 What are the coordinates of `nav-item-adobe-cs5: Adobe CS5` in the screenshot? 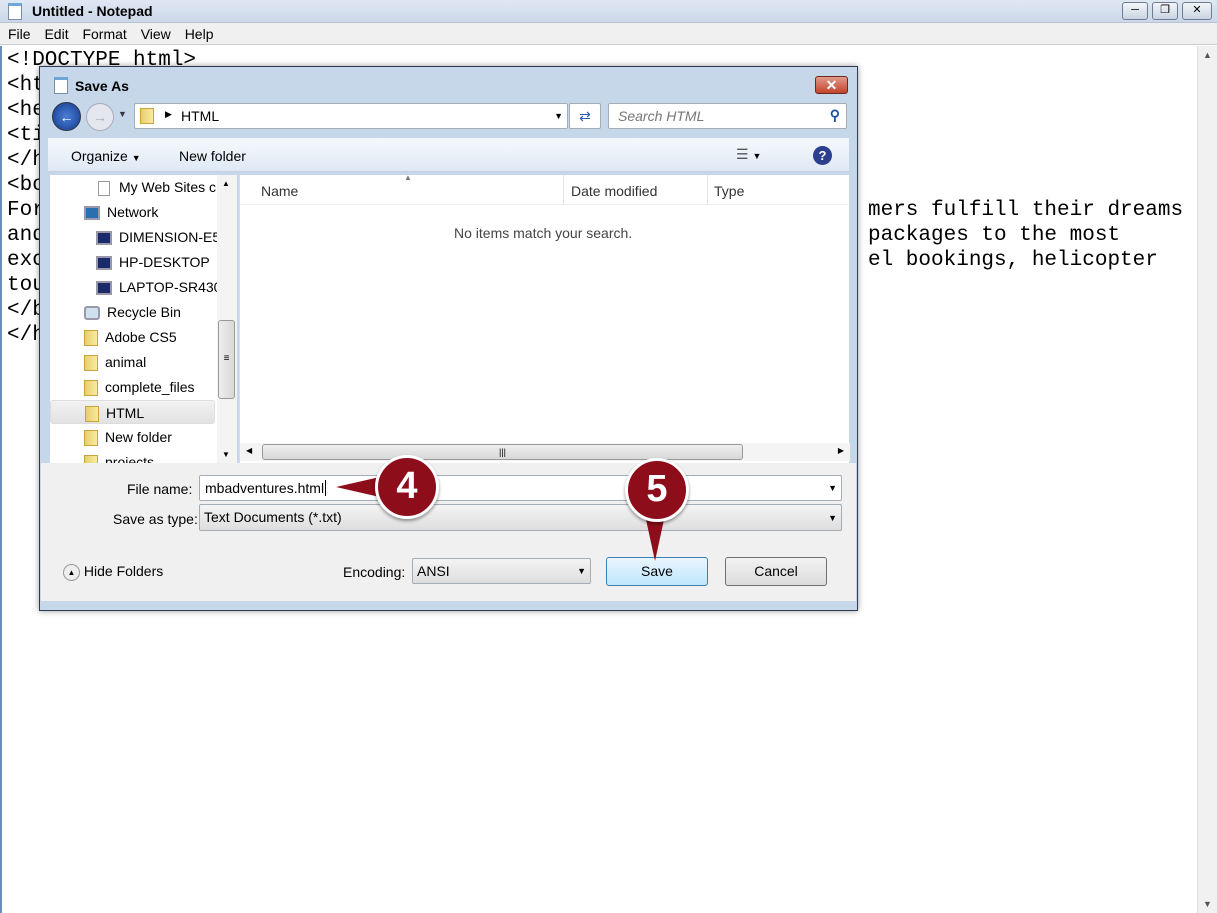 It's located at (130, 337).